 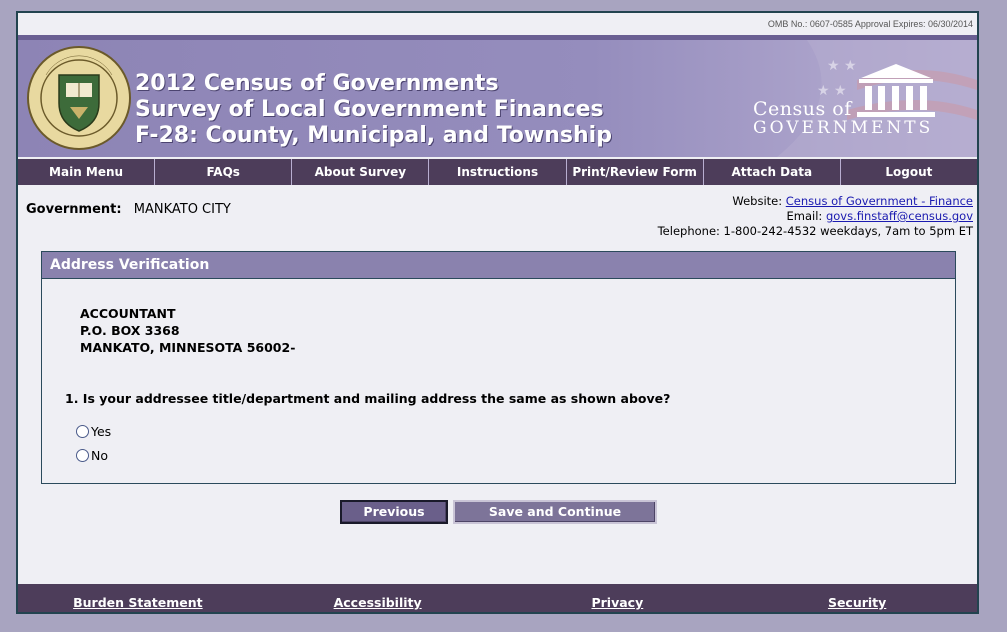 I want to click on address-line-2: P.O. BOX 3368, so click(x=130, y=330).